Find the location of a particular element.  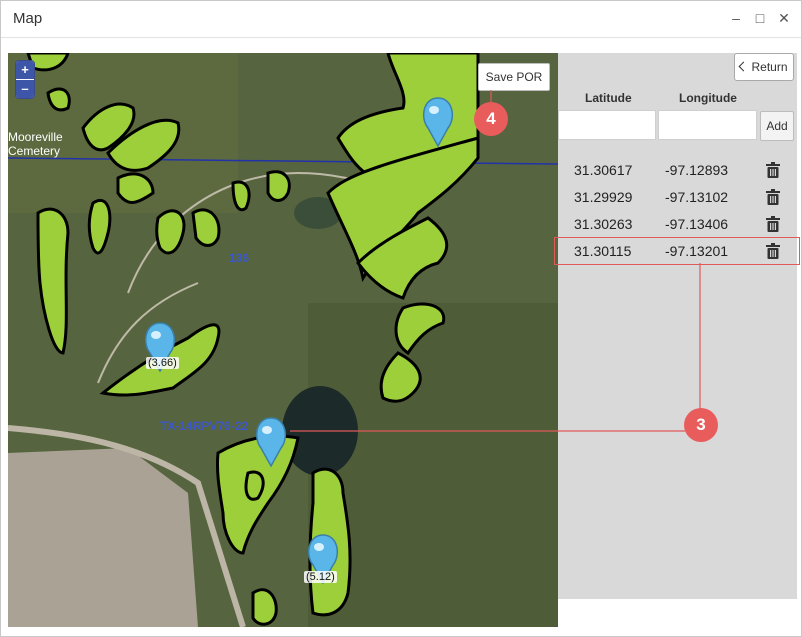

window-title: Map is located at coordinates (28, 18).